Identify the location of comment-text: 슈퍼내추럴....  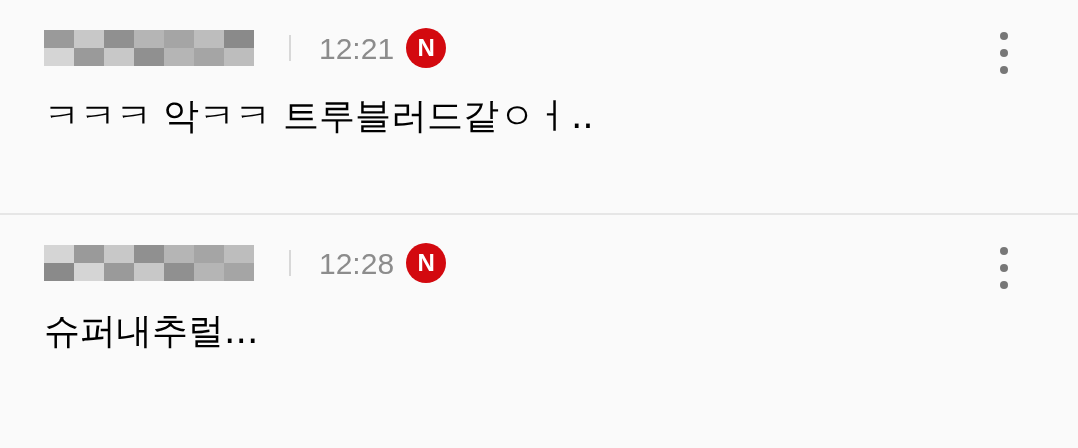
(152, 331).